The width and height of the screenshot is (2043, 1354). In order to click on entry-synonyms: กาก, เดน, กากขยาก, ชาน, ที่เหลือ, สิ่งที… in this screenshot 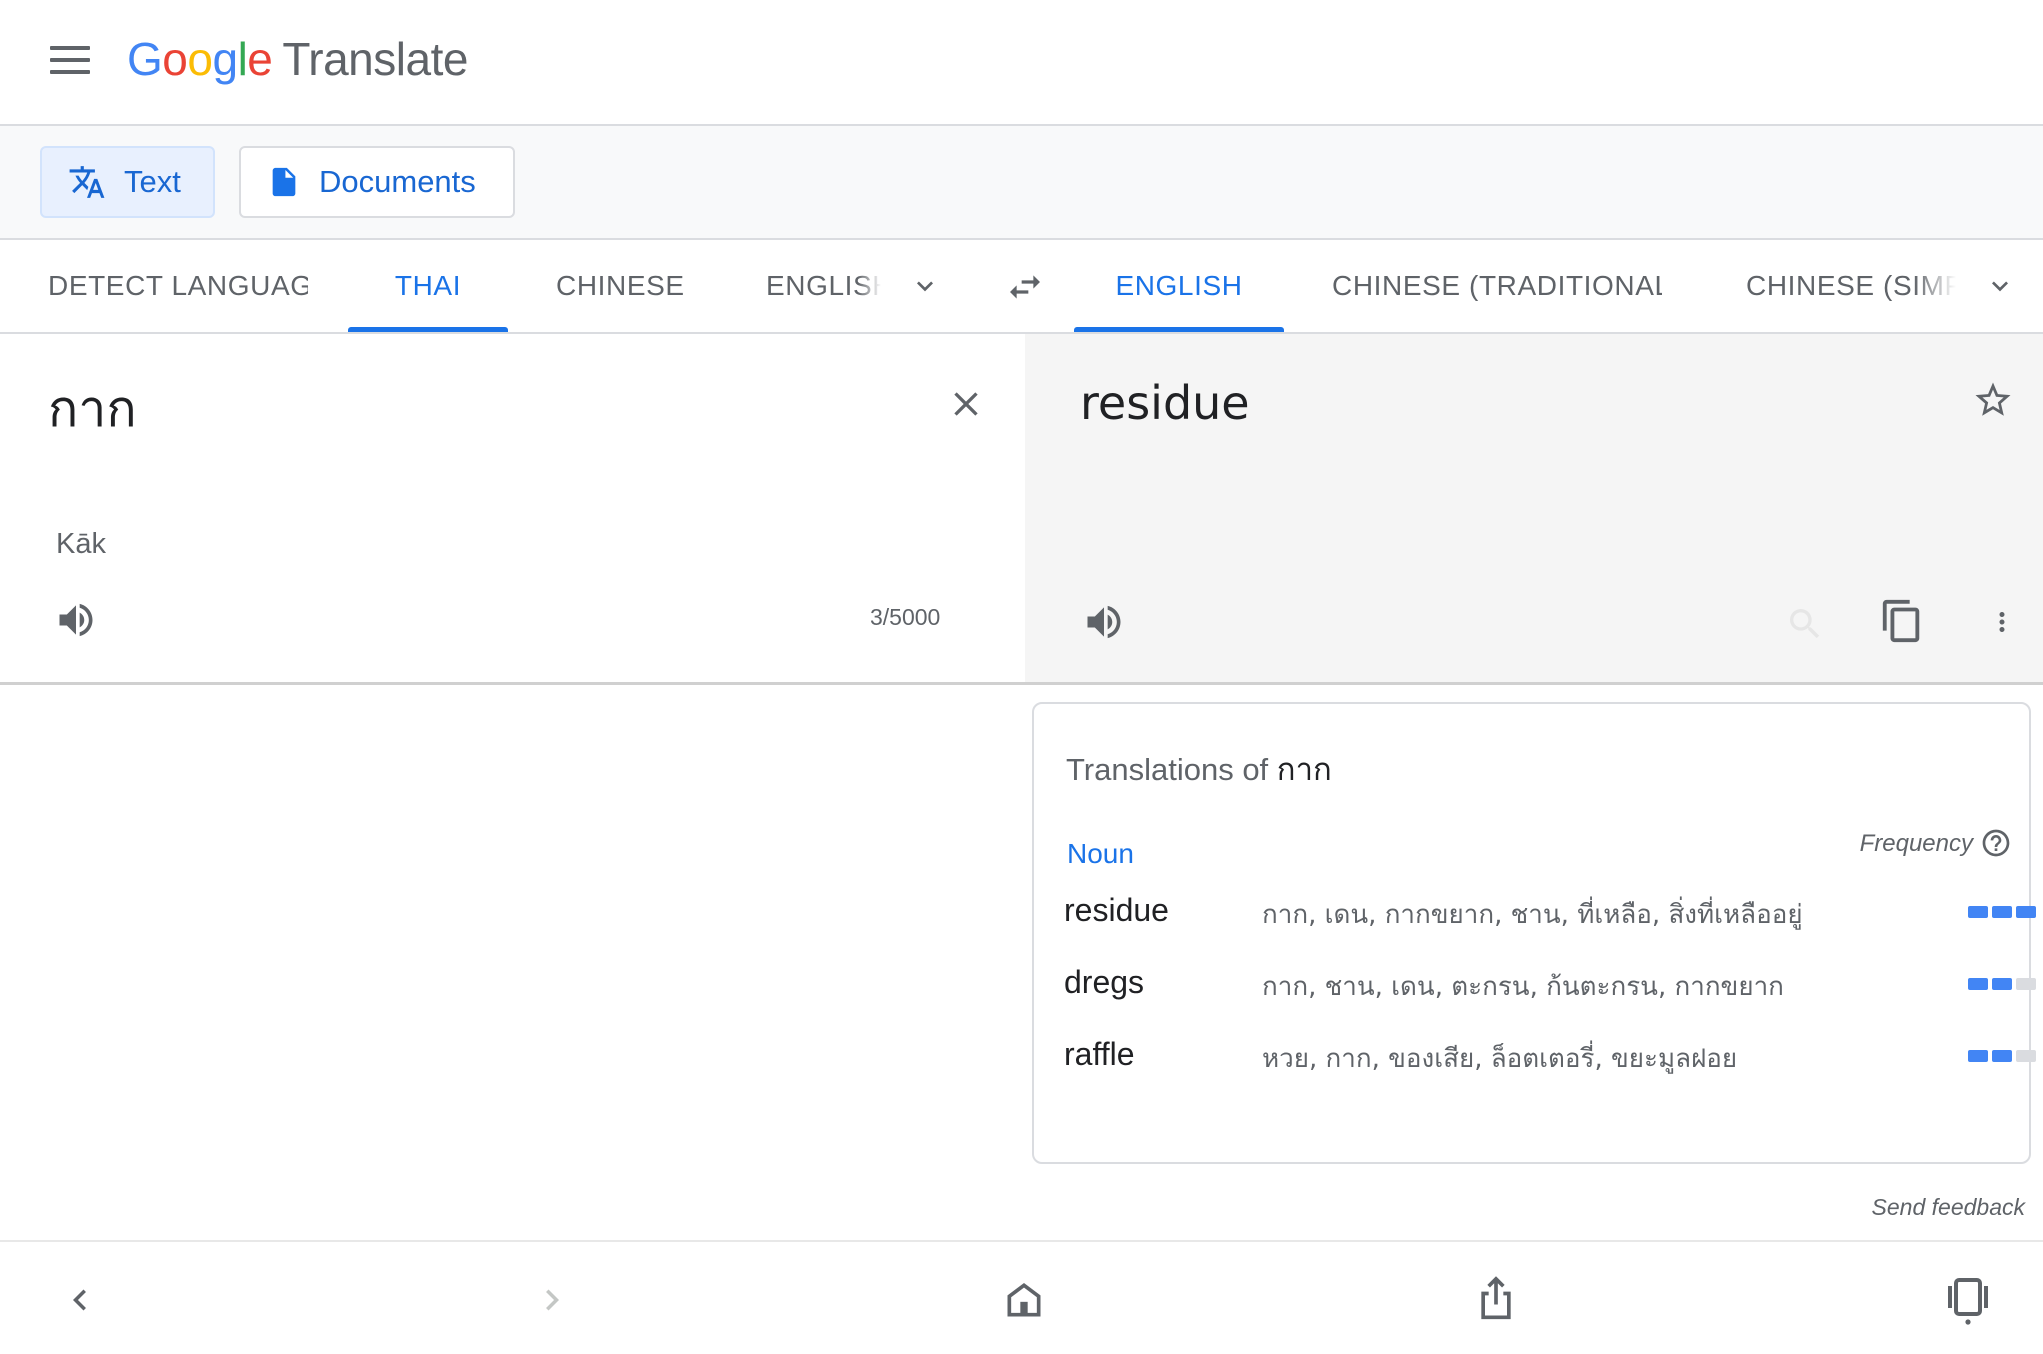, I will do `click(1532, 915)`.